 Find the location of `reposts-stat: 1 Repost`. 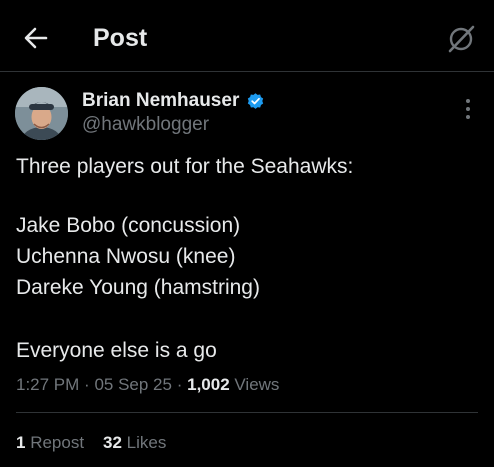

reposts-stat: 1 Repost is located at coordinates (50, 442).